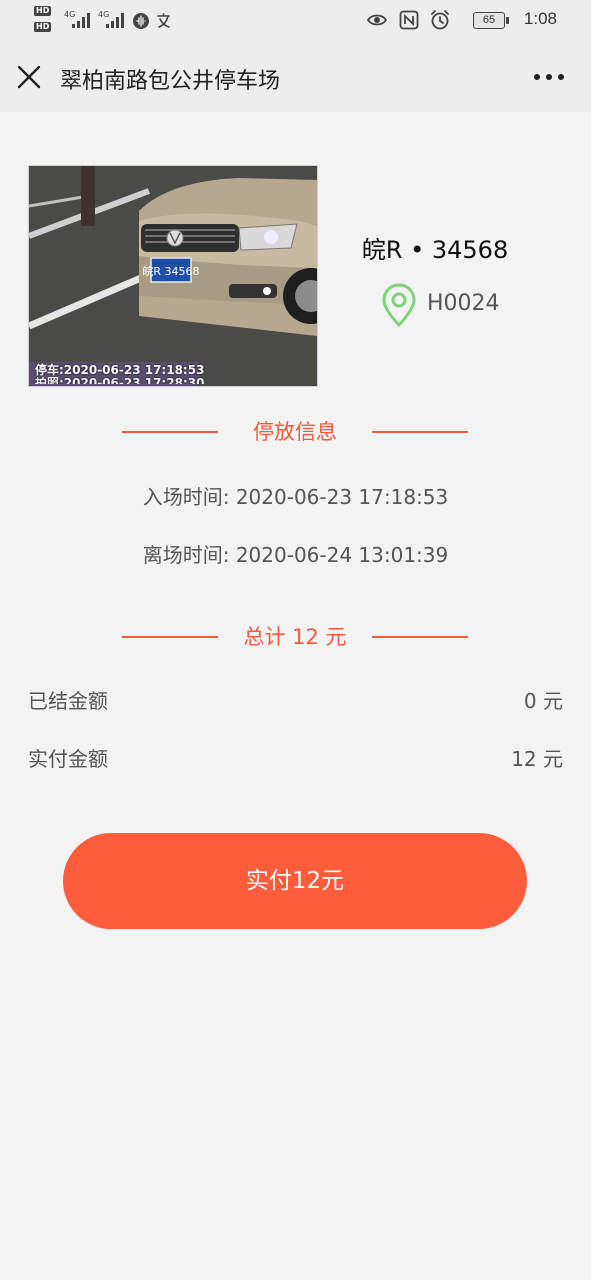 The width and height of the screenshot is (591, 1280). What do you see at coordinates (399, 305) in the screenshot?
I see `location-pin-icon` at bounding box center [399, 305].